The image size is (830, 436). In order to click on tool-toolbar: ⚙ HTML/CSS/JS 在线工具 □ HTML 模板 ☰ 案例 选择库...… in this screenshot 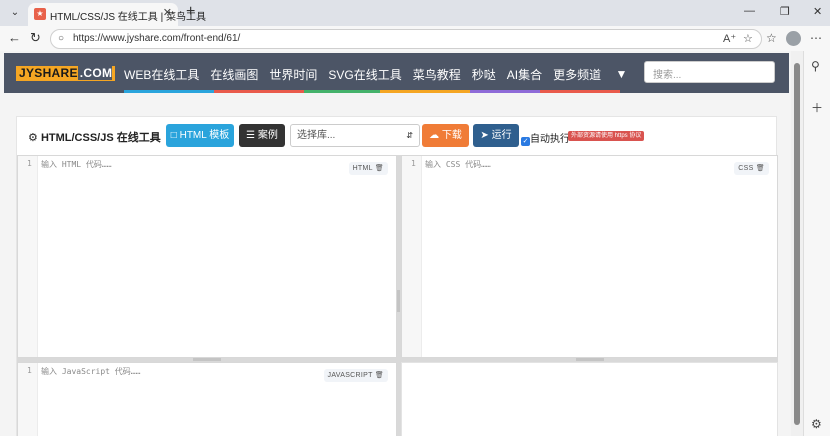, I will do `click(397, 136)`.